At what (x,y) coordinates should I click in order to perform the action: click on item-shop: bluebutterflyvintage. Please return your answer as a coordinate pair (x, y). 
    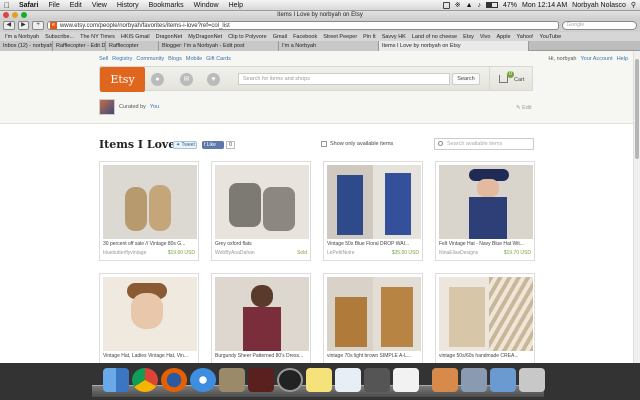
    Looking at the image, I should click on (133, 253).